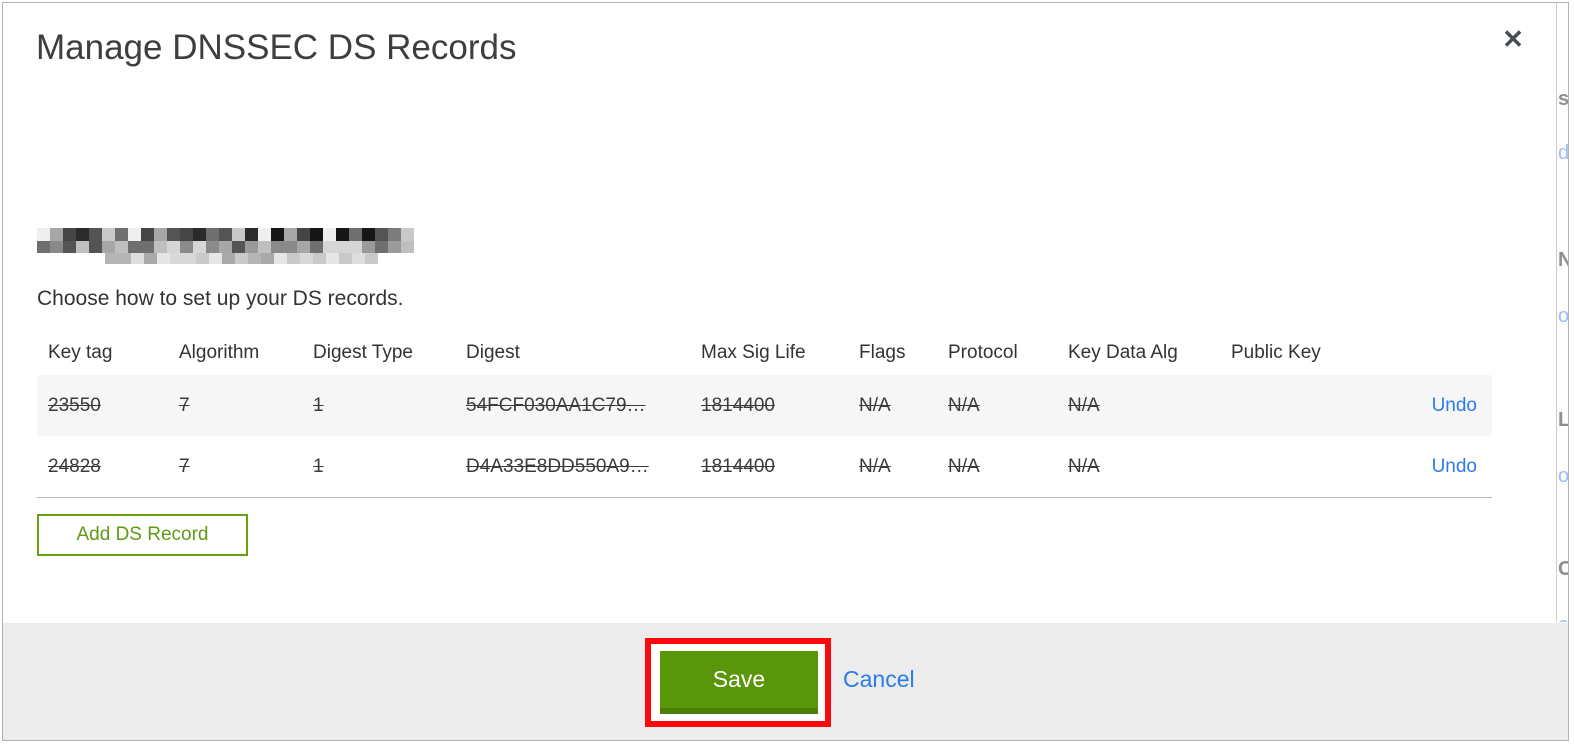 The height and width of the screenshot is (746, 1574). I want to click on col-header-key-data-alg: Key Data Alg, so click(1123, 352).